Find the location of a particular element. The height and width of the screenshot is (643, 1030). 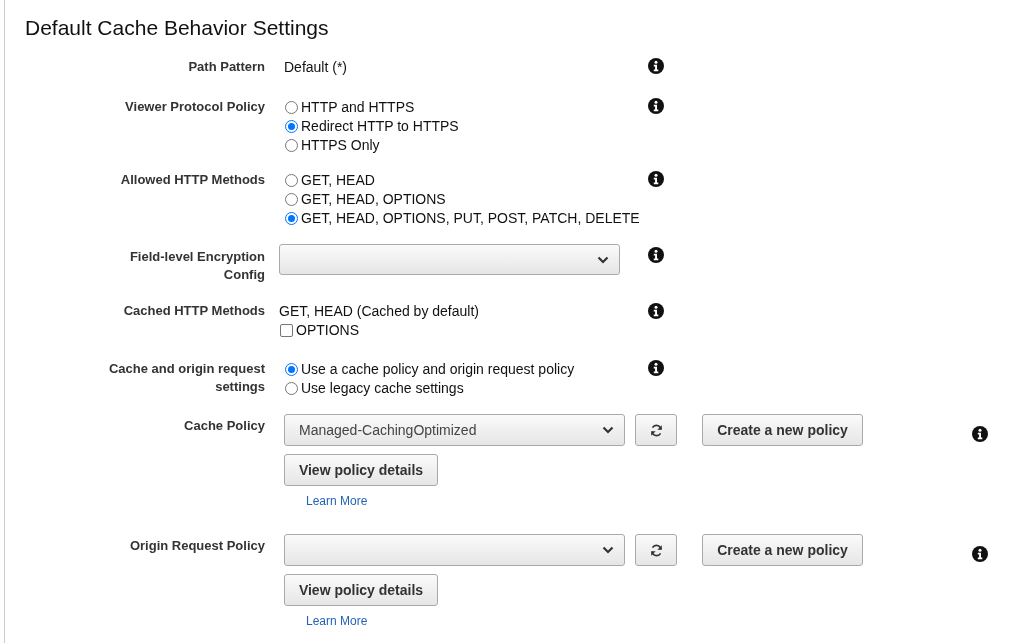

field-label: Cached HTTP Methods is located at coordinates (194, 311).